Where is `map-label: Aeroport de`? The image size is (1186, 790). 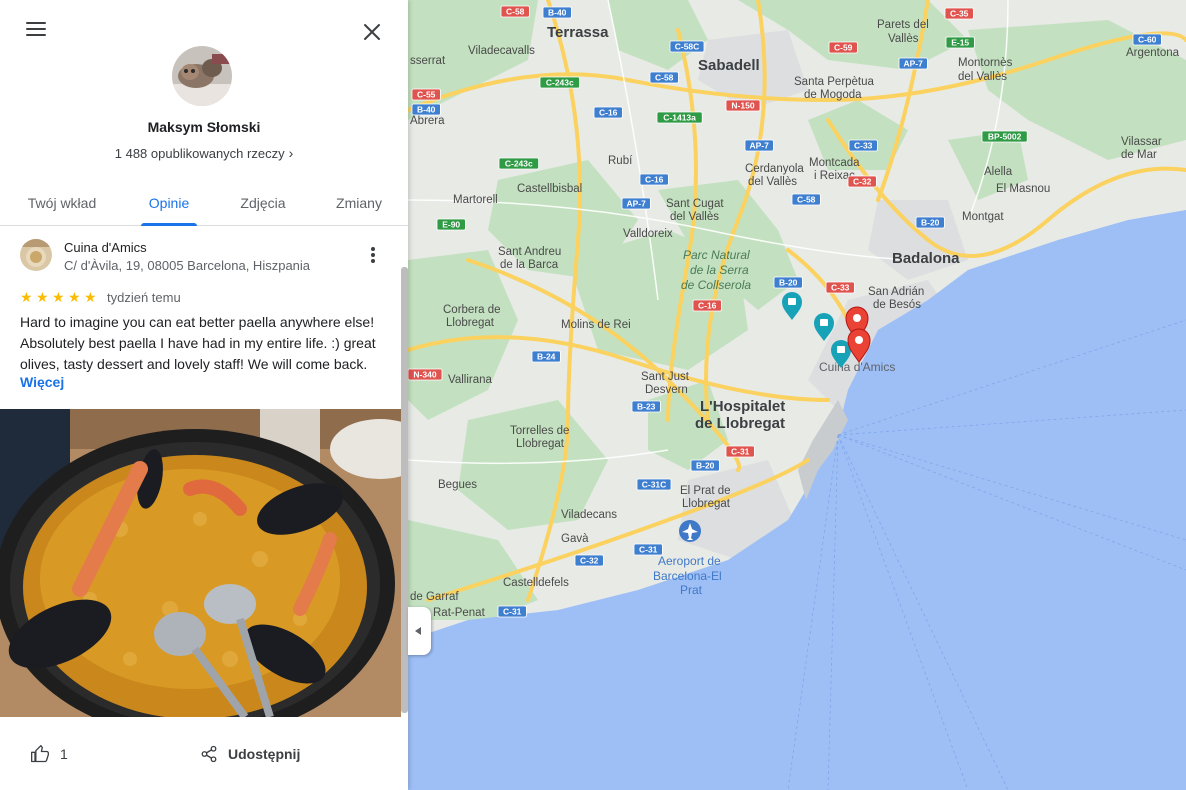 map-label: Aeroport de is located at coordinates (689, 561).